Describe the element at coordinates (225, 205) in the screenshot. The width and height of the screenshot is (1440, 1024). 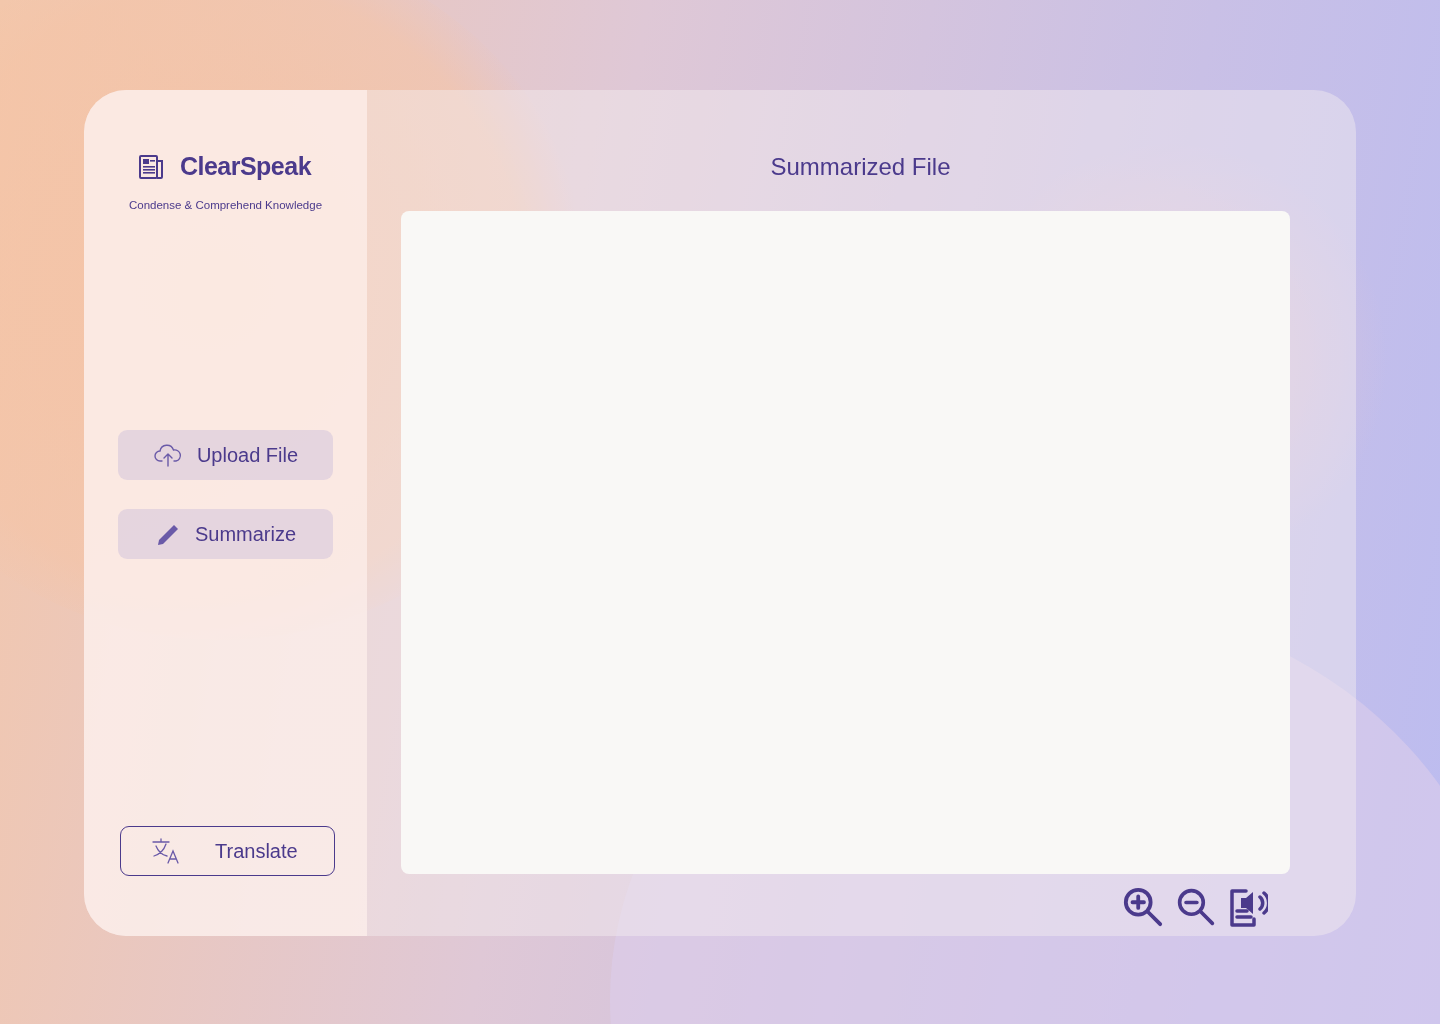
I see `tagline: Condense & Comprehend Knowledge` at that location.